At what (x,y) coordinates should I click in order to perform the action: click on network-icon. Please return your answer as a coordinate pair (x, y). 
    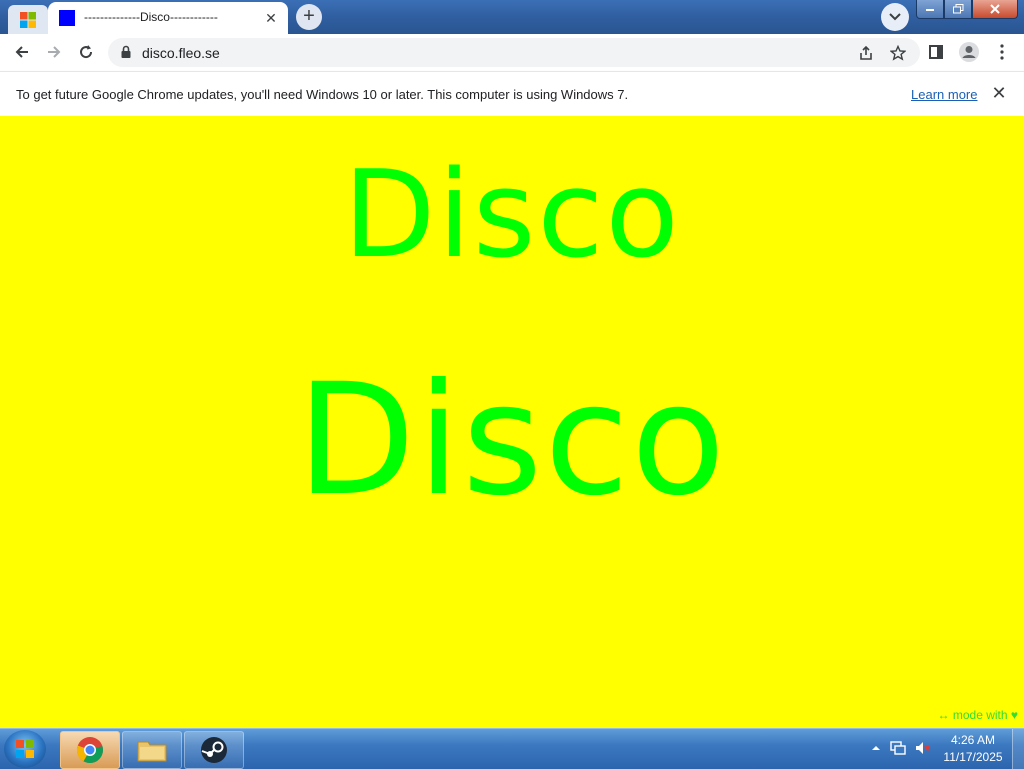
    Looking at the image, I should click on (898, 748).